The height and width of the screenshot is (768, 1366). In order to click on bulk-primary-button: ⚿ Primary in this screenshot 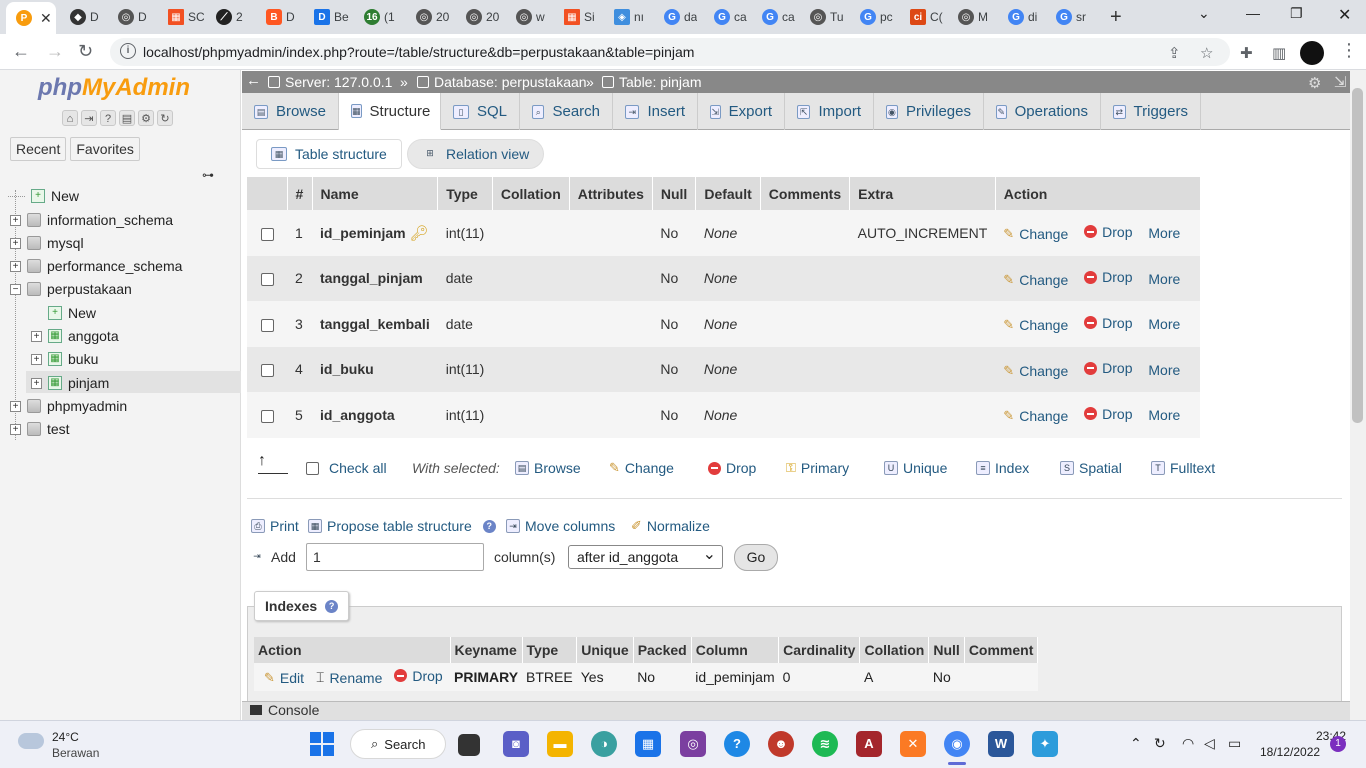, I will do `click(817, 468)`.